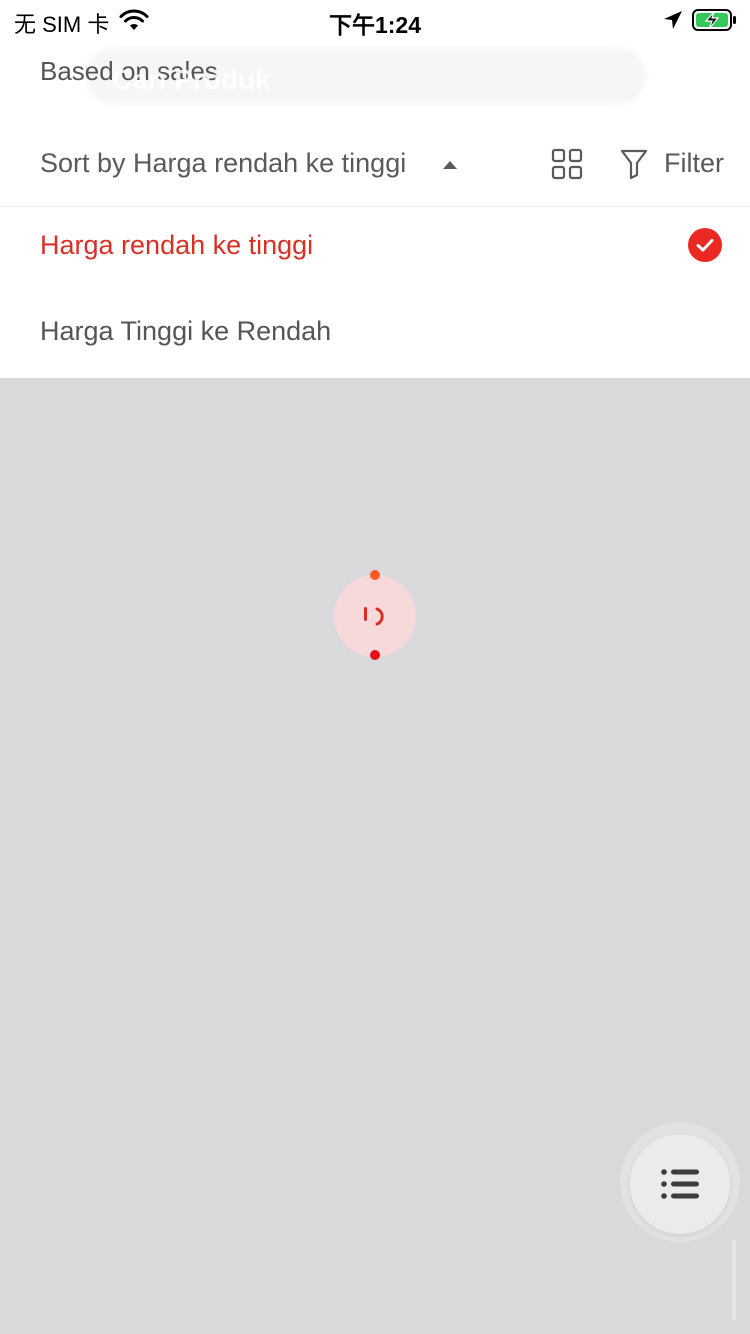 This screenshot has height=1334, width=750. Describe the element at coordinates (673, 23) in the screenshot. I see `location-arrow-icon` at that location.